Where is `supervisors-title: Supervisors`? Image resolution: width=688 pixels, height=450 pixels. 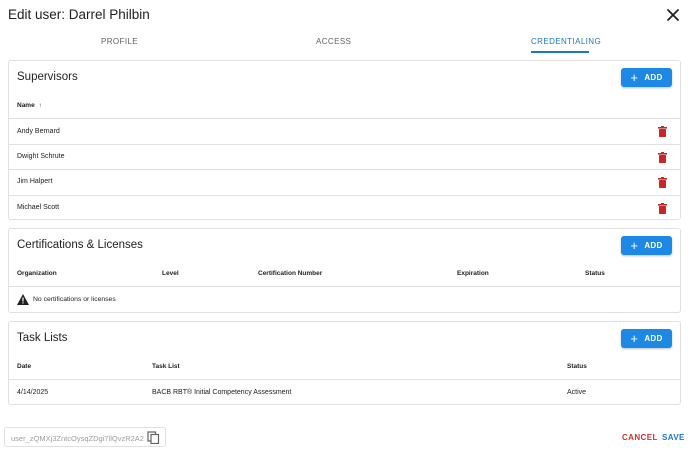
supervisors-title: Supervisors is located at coordinates (47, 77).